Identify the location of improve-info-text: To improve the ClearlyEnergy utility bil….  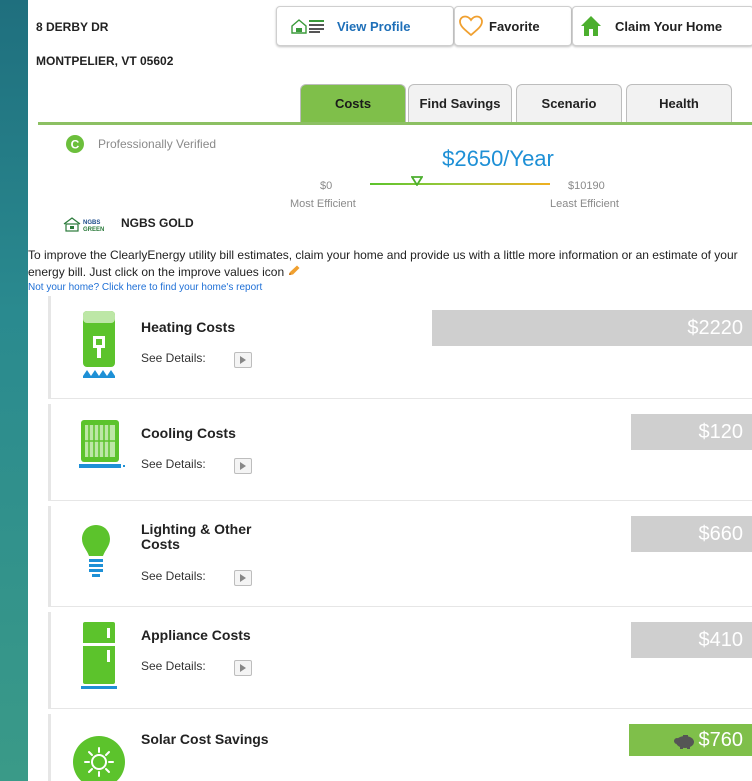
(389, 264).